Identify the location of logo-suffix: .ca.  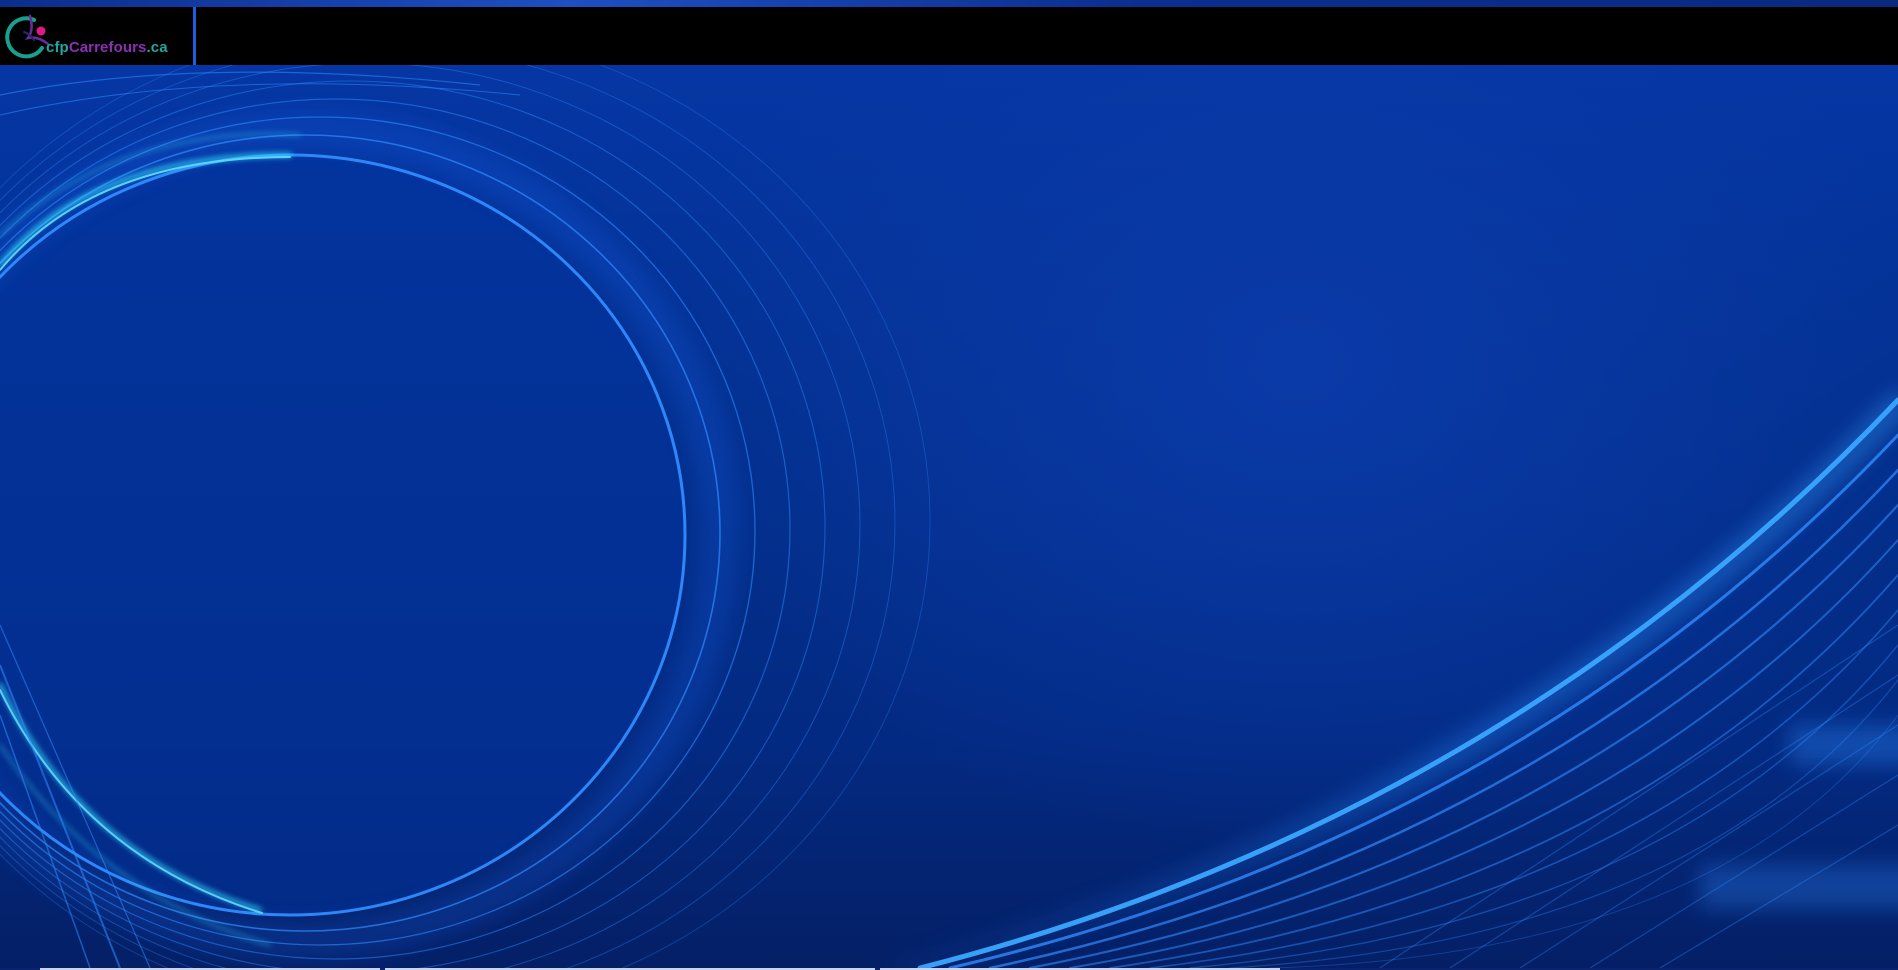
(157, 47).